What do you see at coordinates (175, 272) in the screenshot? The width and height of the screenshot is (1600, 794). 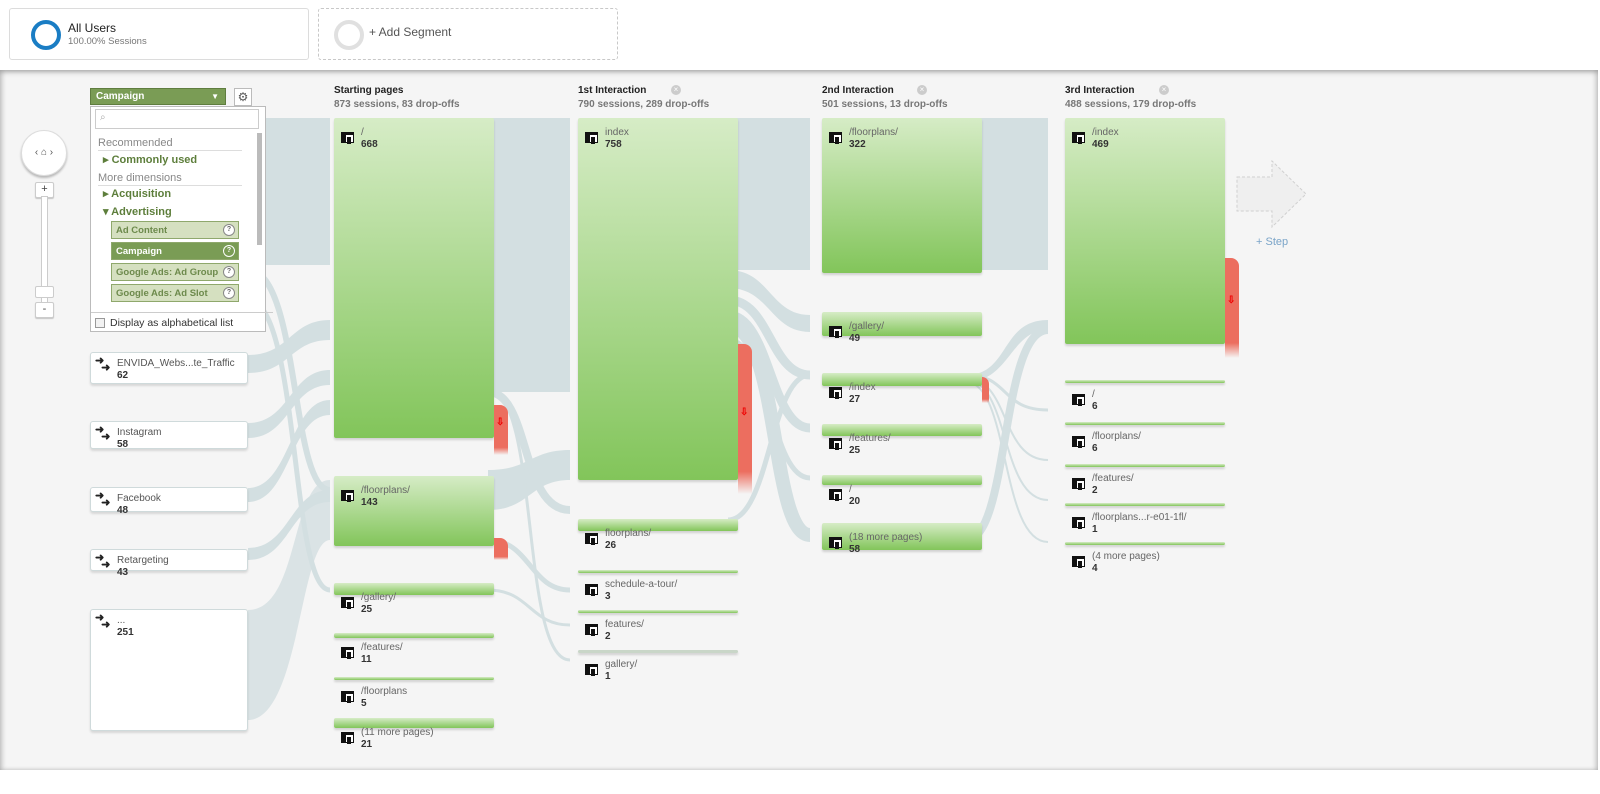 I see `option-ad-group: Google Ads: Ad Group?` at bounding box center [175, 272].